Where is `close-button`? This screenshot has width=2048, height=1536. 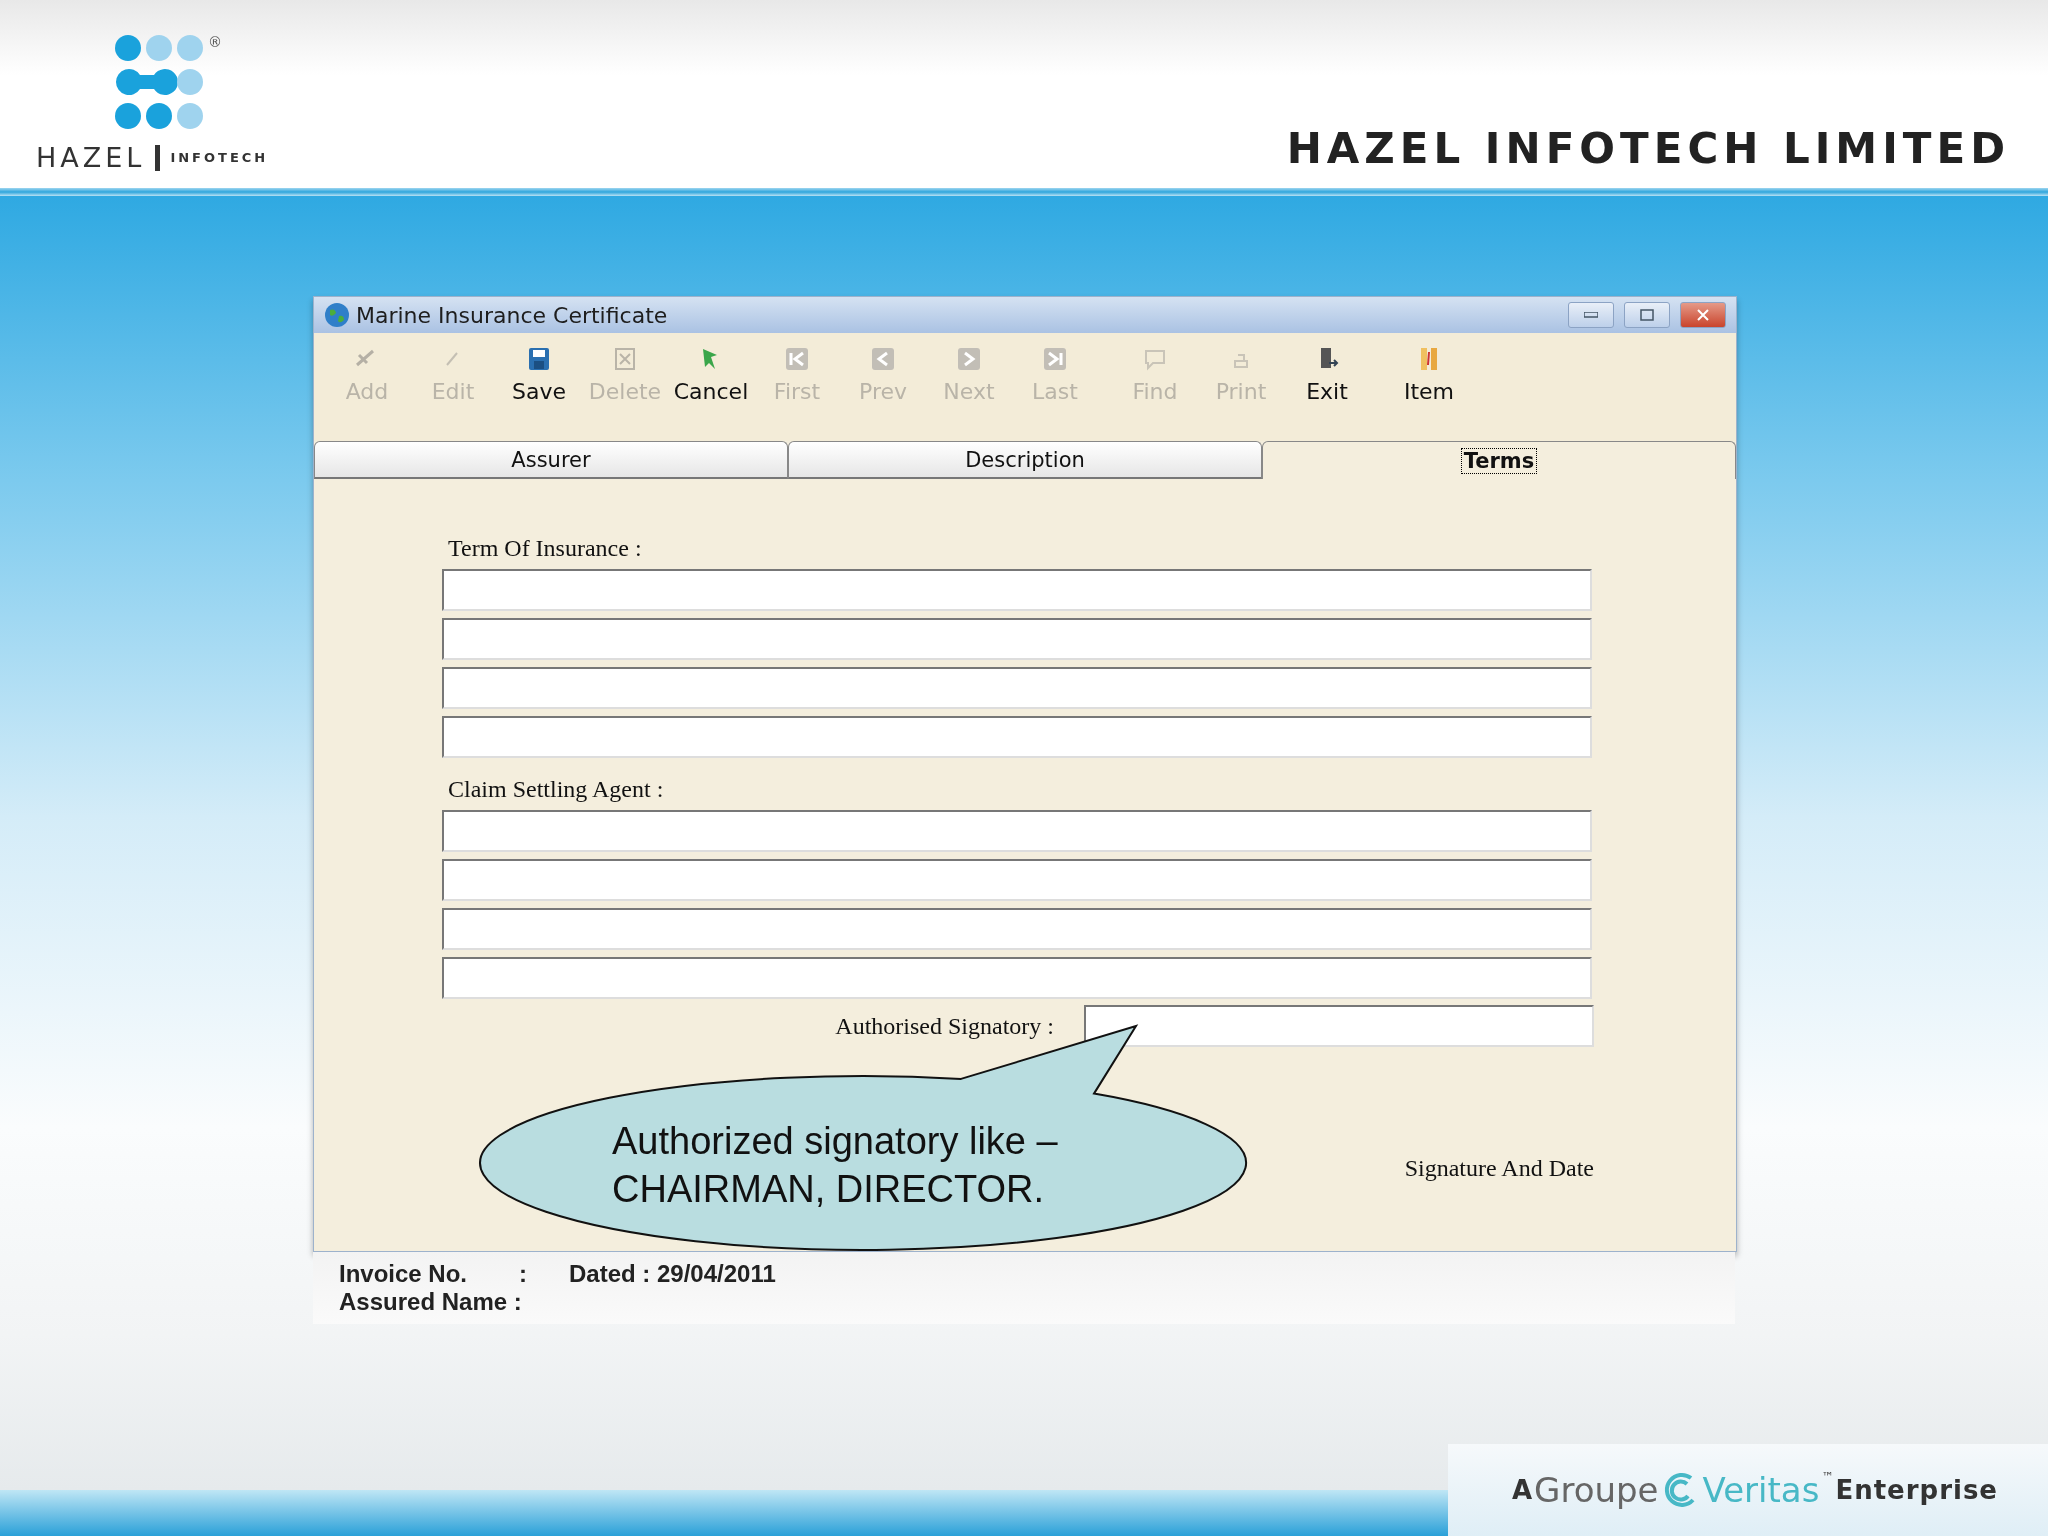 close-button is located at coordinates (1703, 315).